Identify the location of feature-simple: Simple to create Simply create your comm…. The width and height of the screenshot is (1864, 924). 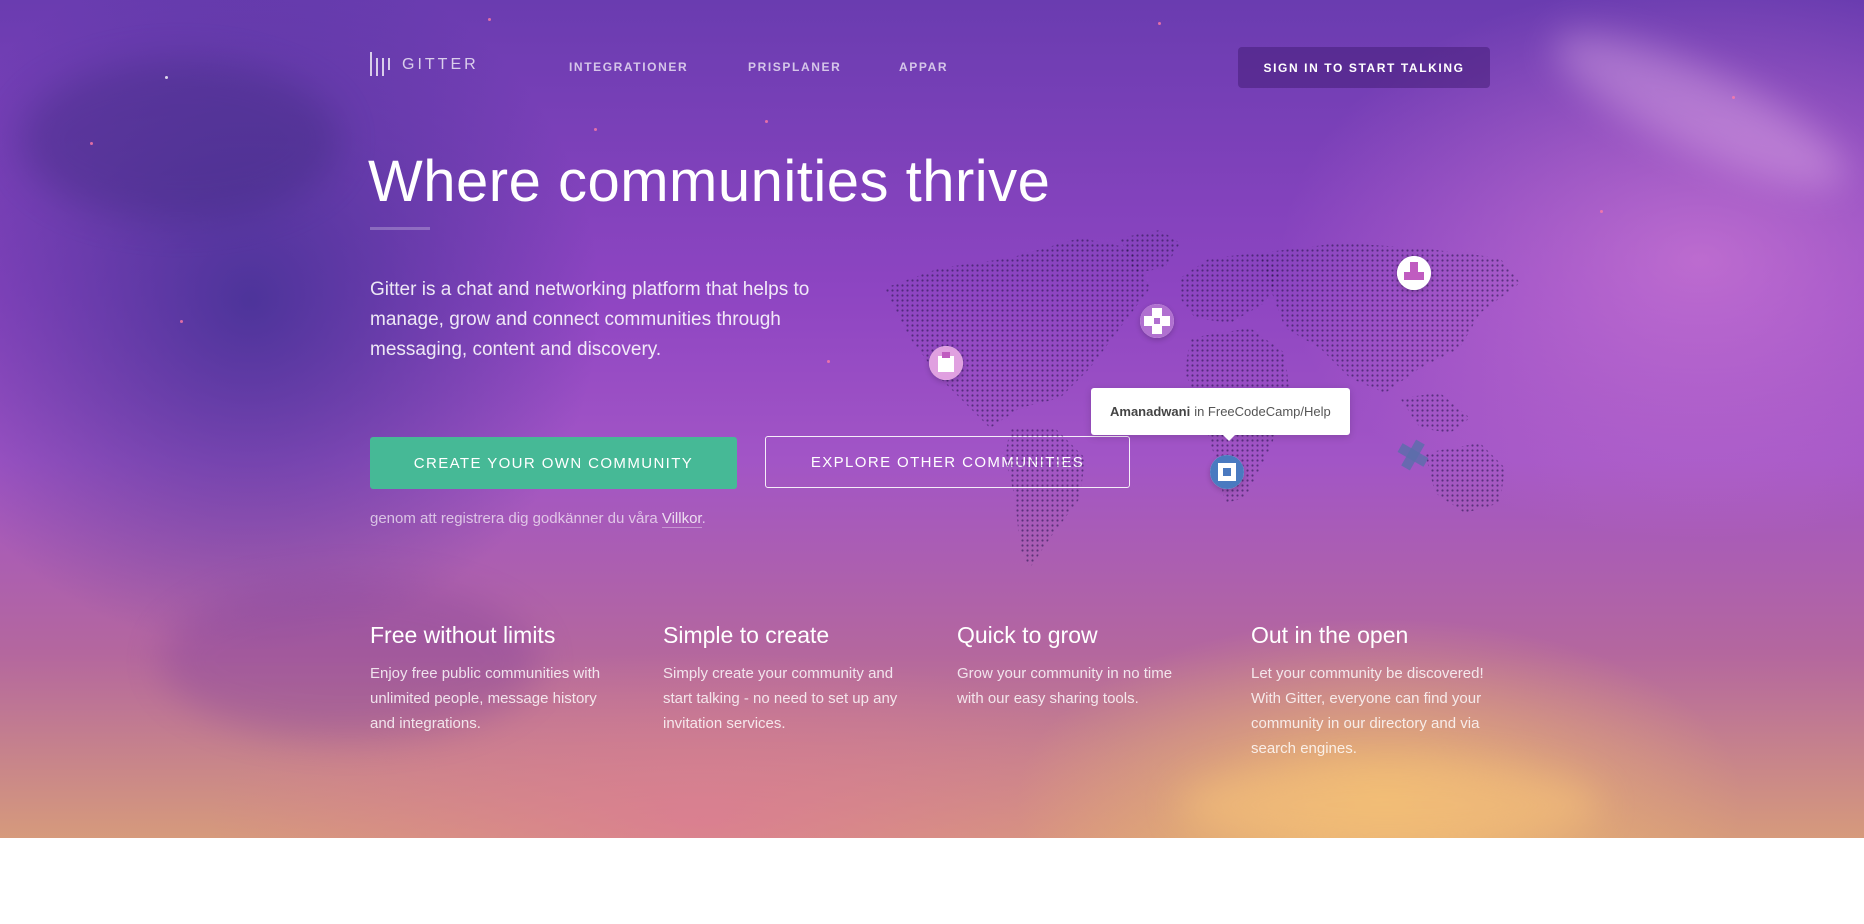
(783, 679).